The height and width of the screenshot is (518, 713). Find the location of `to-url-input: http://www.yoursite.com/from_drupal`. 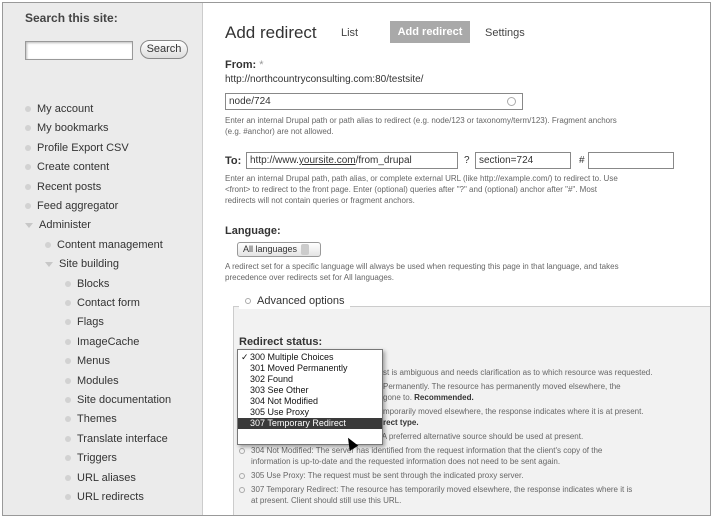

to-url-input: http://www.yoursite.com/from_drupal is located at coordinates (352, 160).